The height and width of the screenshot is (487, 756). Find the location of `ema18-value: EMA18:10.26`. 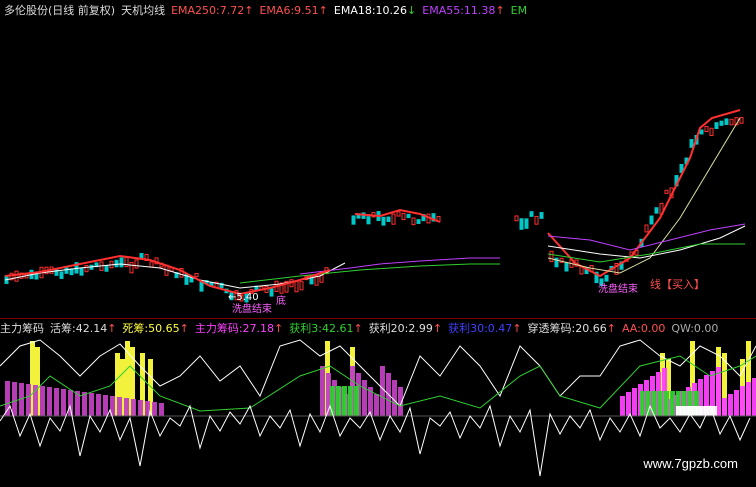

ema18-value: EMA18:10.26 is located at coordinates (370, 10).